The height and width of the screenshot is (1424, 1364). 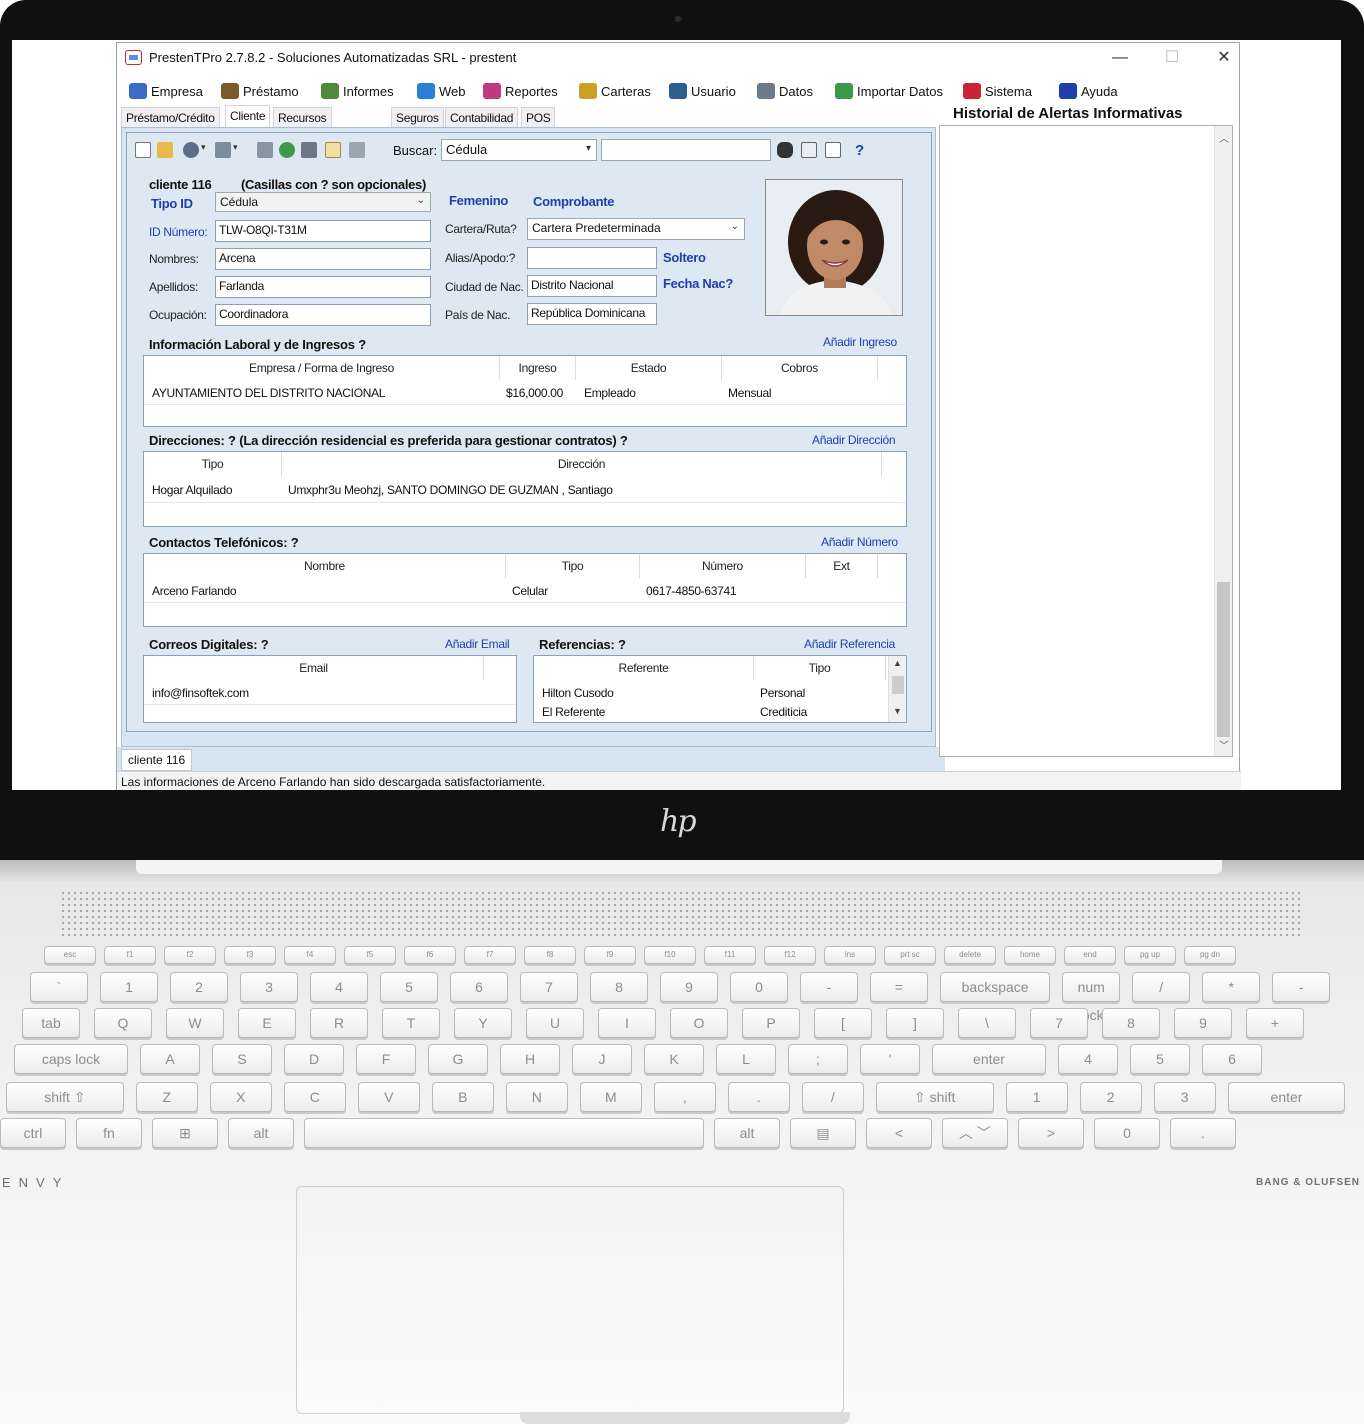 What do you see at coordinates (303, 123) in the screenshot?
I see `tab-recursos-humanos: Recursos Humanos` at bounding box center [303, 123].